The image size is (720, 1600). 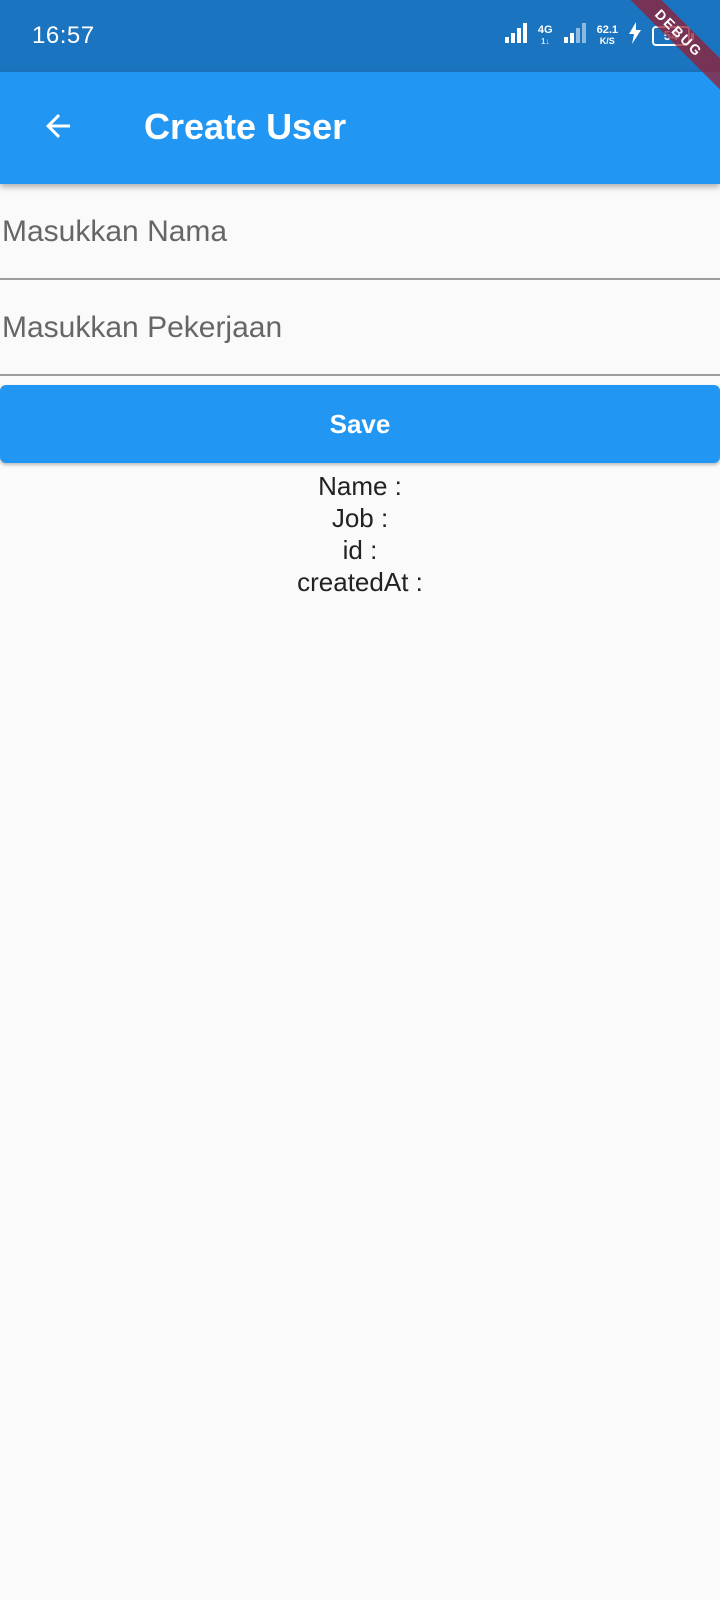 I want to click on status-time: 16:57, so click(x=63, y=35).